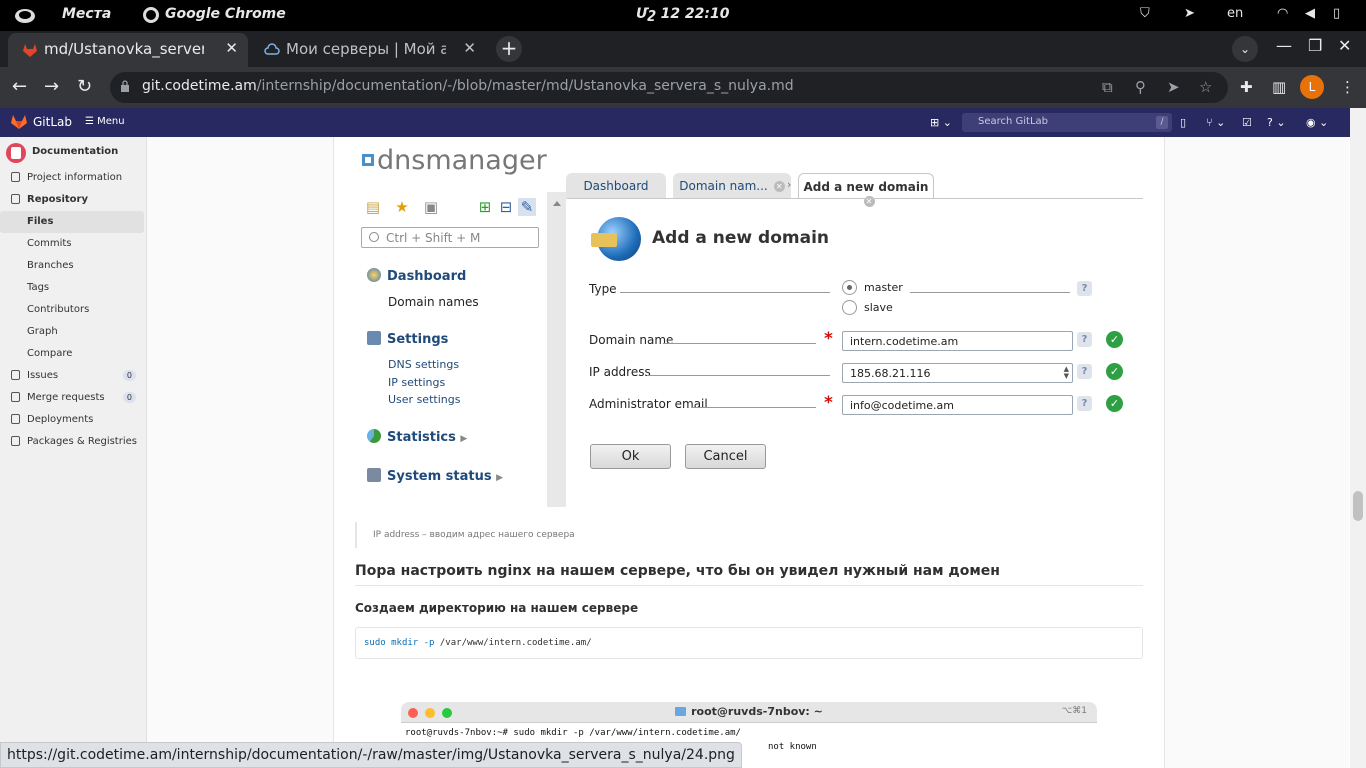 Image resolution: width=1366 pixels, height=768 pixels. What do you see at coordinates (828, 403) in the screenshot?
I see `required-marker: *` at bounding box center [828, 403].